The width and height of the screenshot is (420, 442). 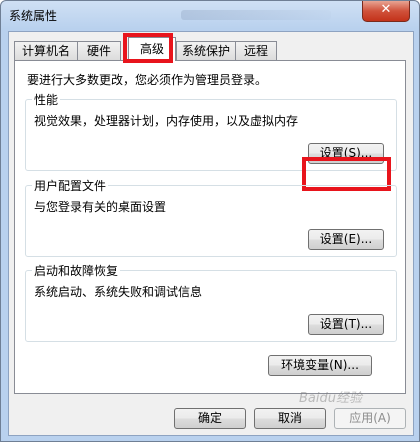 I want to click on blurred-background-text, so click(x=256, y=15).